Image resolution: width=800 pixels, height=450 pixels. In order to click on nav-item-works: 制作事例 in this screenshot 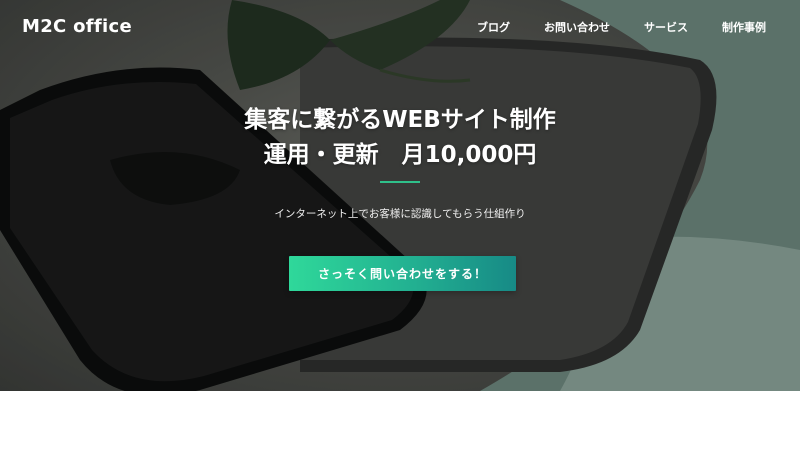, I will do `click(744, 27)`.